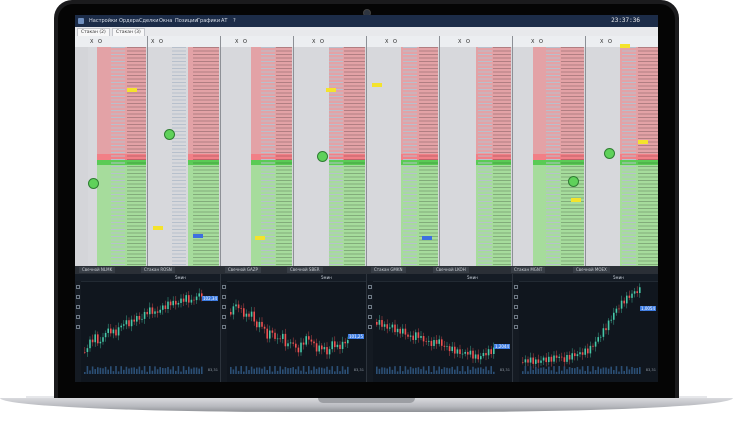  What do you see at coordinates (234, 21) in the screenshot?
I see `menu-help: ?` at bounding box center [234, 21].